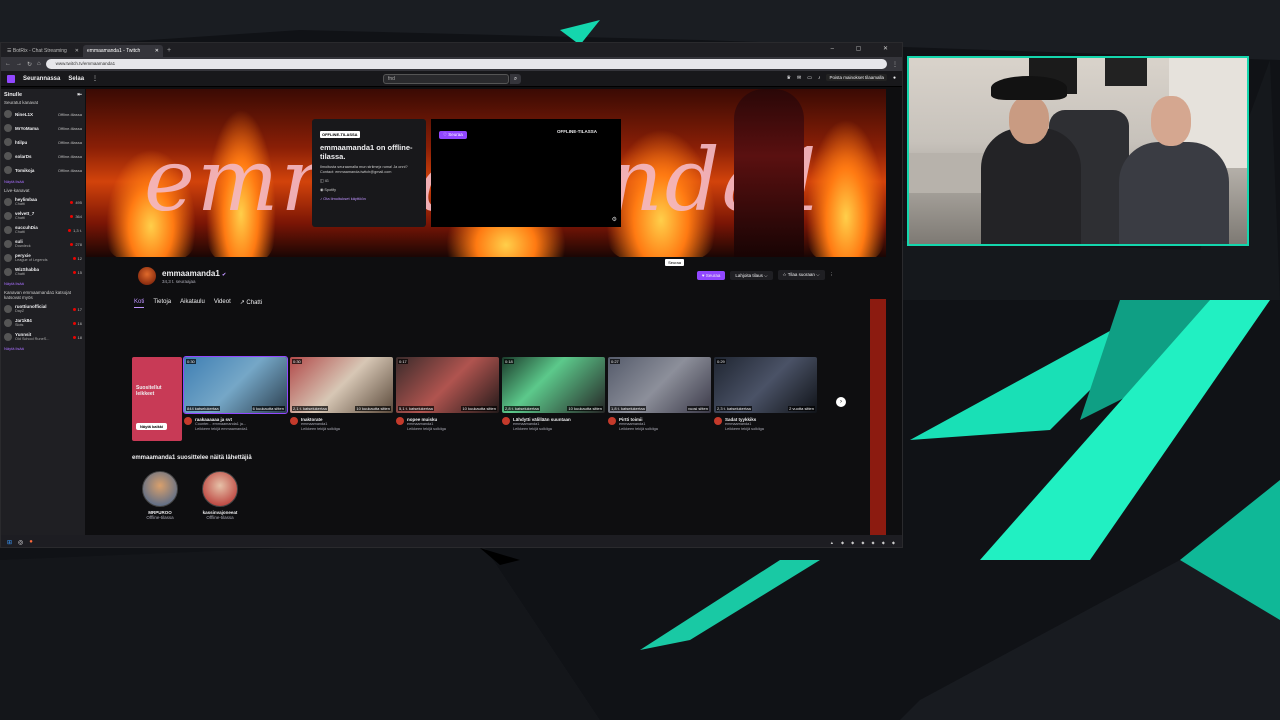 The image size is (1280, 720). Describe the element at coordinates (222, 303) in the screenshot. I see `tab-videos: Videot` at that location.